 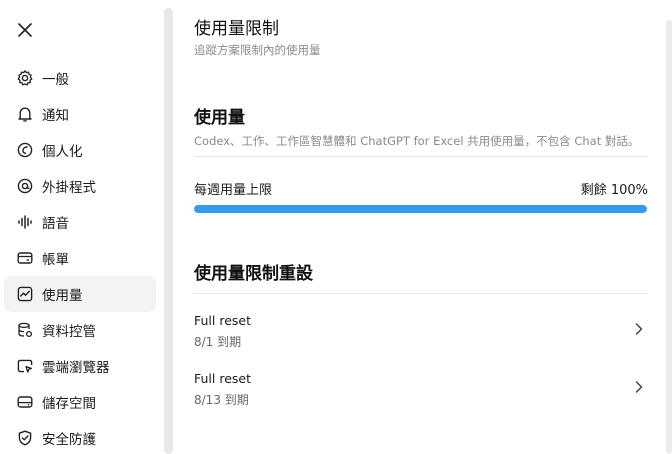 I want to click on sidebar-item-label: 帳單, so click(x=55, y=260).